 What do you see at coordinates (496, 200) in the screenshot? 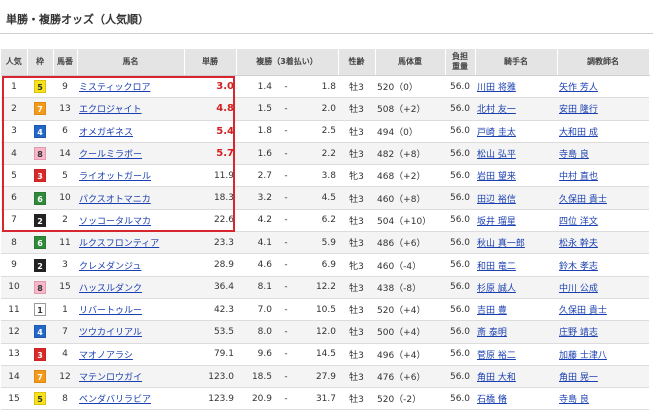
I see `jockey-link: 田辺 裕信` at bounding box center [496, 200].